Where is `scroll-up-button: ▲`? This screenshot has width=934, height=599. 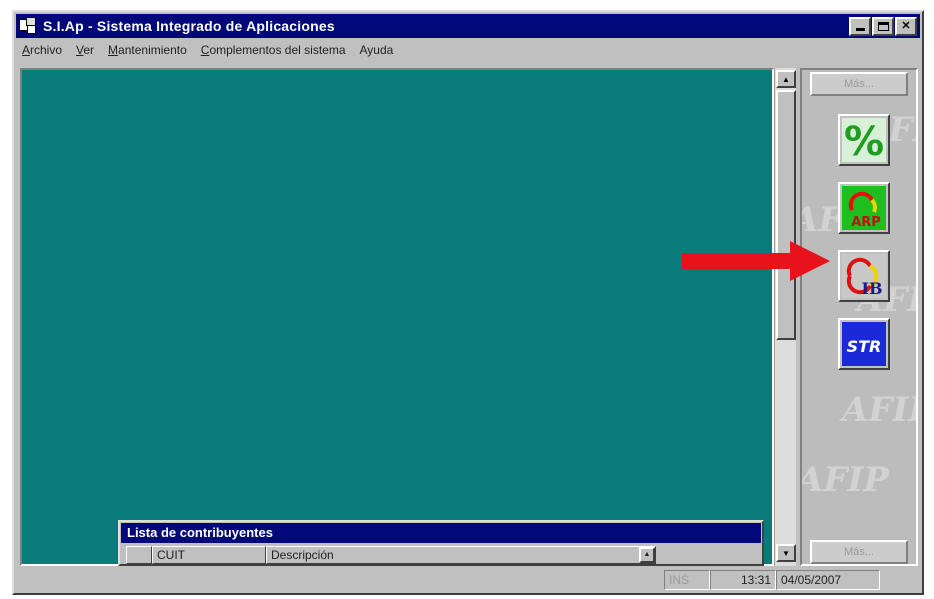 scroll-up-button: ▲ is located at coordinates (786, 79).